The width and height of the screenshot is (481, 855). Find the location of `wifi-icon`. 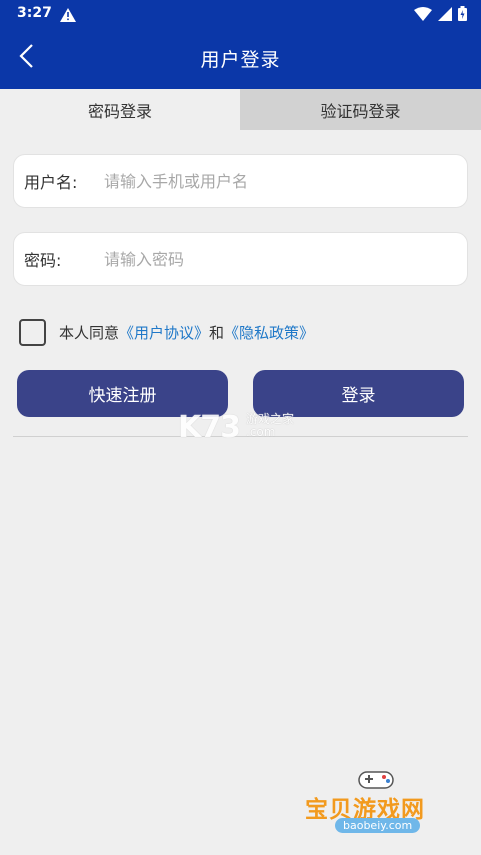

wifi-icon is located at coordinates (423, 15).